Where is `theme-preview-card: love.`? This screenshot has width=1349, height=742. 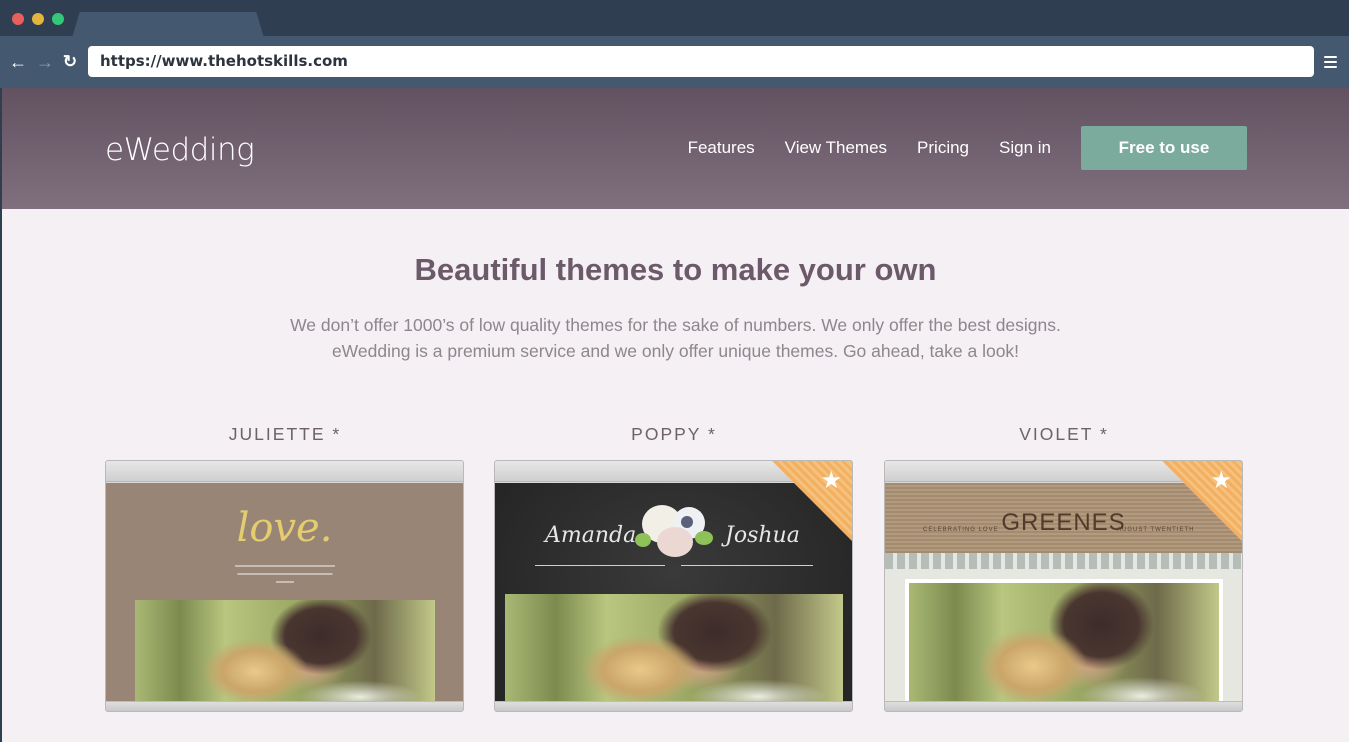 theme-preview-card: love. is located at coordinates (284, 586).